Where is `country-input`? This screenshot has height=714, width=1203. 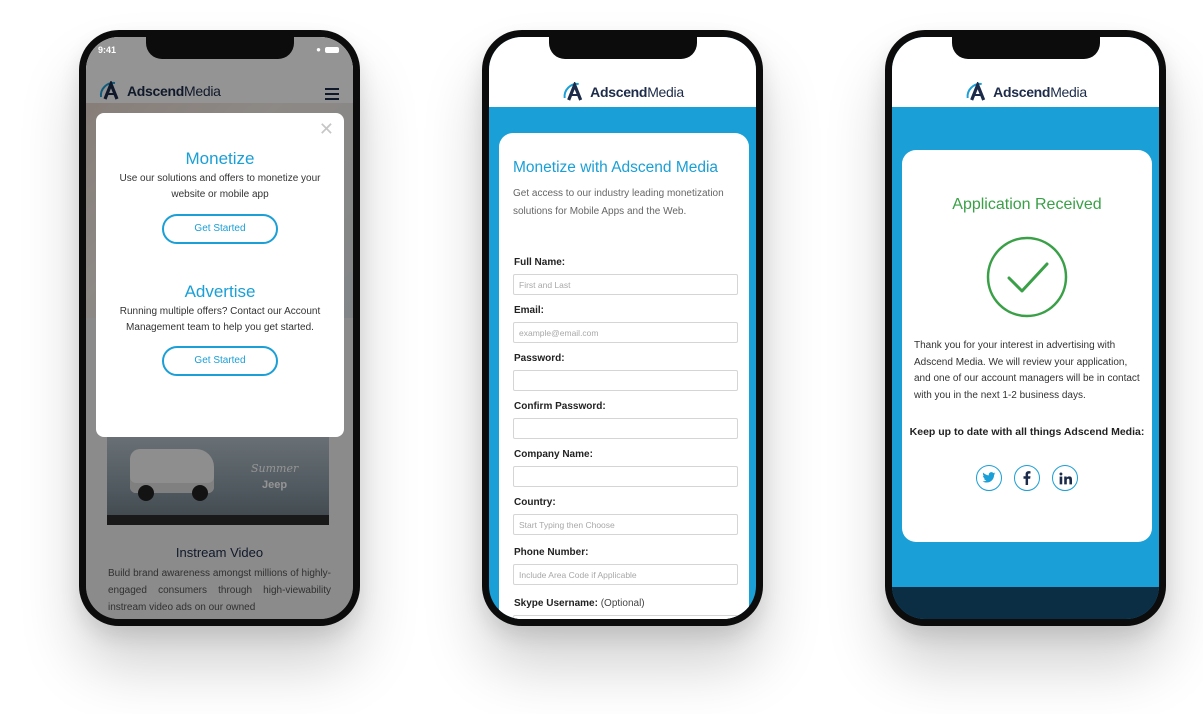
country-input is located at coordinates (625, 524).